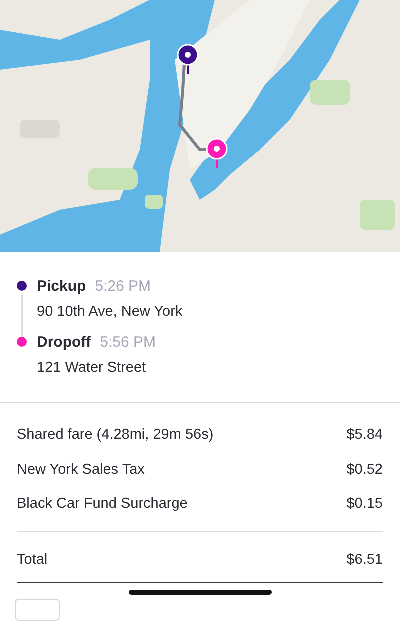  What do you see at coordinates (92, 368) in the screenshot?
I see `stop-address: 121 Water Street` at bounding box center [92, 368].